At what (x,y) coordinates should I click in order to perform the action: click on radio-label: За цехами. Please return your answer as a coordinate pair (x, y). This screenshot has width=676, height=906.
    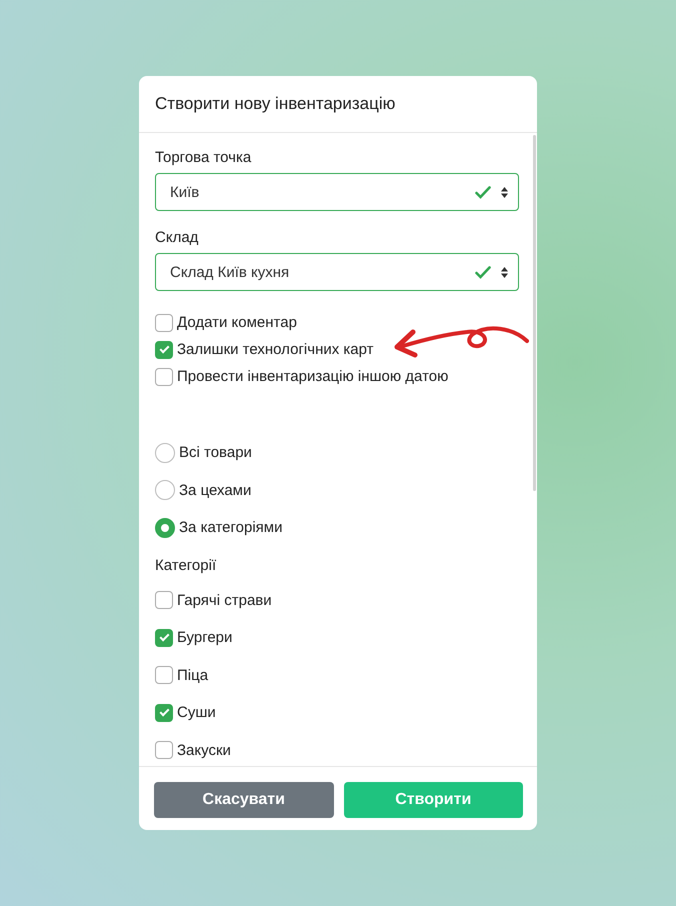
    Looking at the image, I should click on (215, 490).